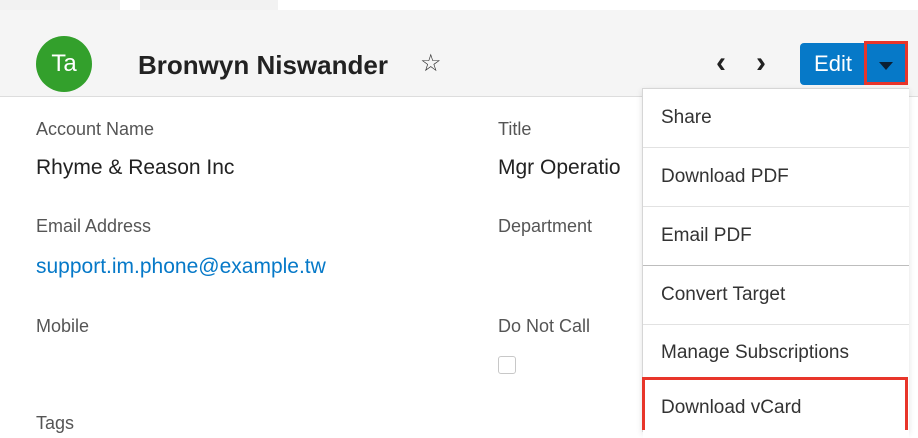 Image resolution: width=918 pixels, height=438 pixels. I want to click on menu-item-convert-target: Convert Target, so click(776, 294).